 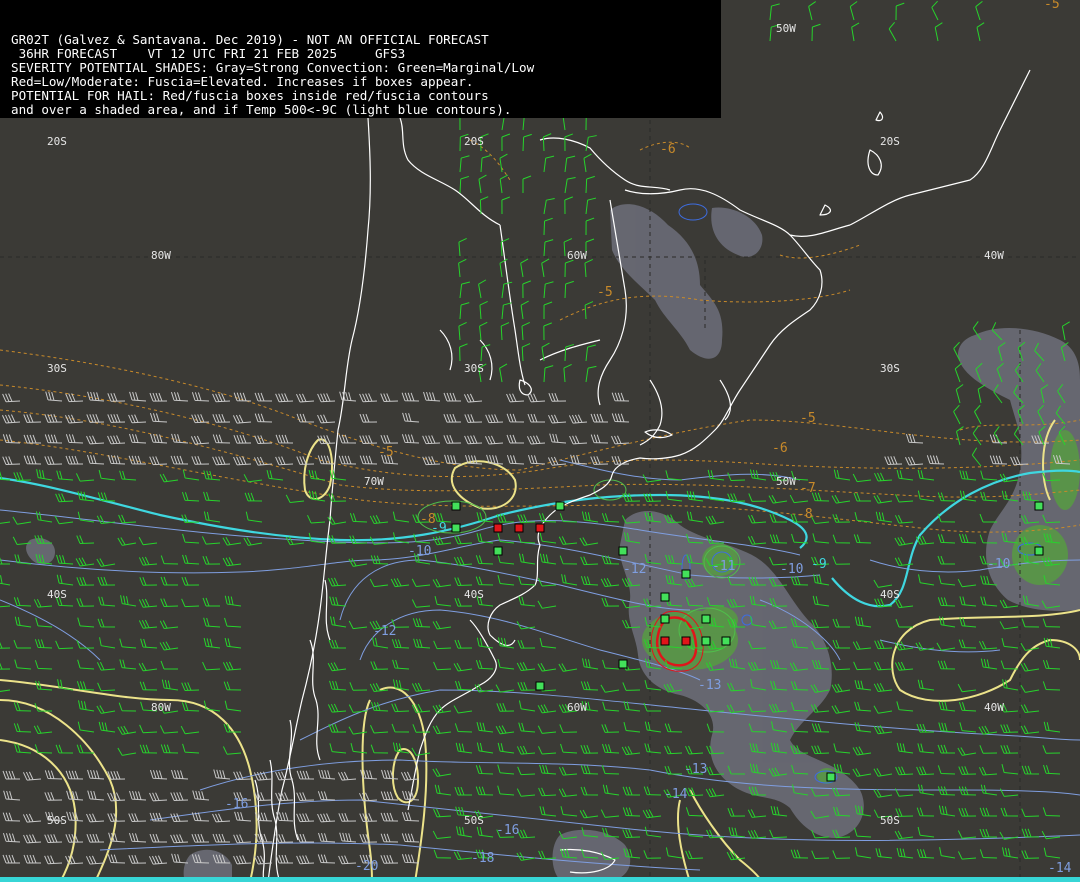 What do you see at coordinates (805, 514) in the screenshot?
I see `contour-label: -8` at bounding box center [805, 514].